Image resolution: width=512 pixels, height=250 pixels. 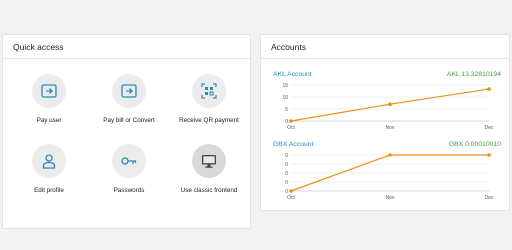 I want to click on receive-qr-button: Receive QR payment, so click(x=209, y=99).